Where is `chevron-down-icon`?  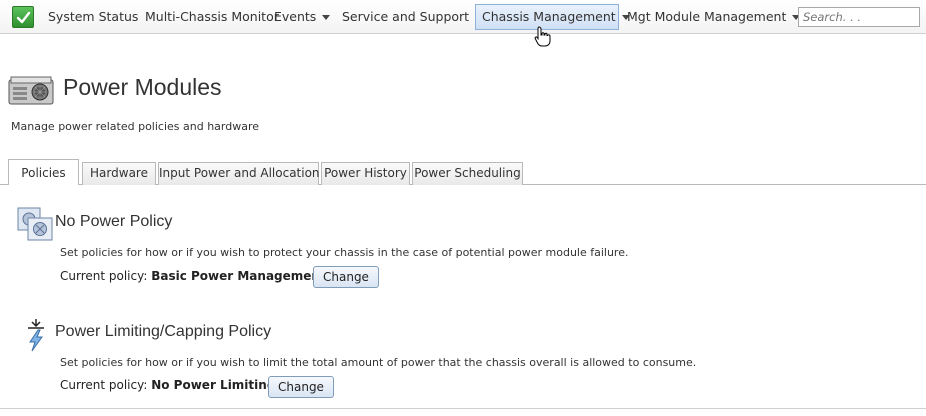
chevron-down-icon is located at coordinates (326, 17).